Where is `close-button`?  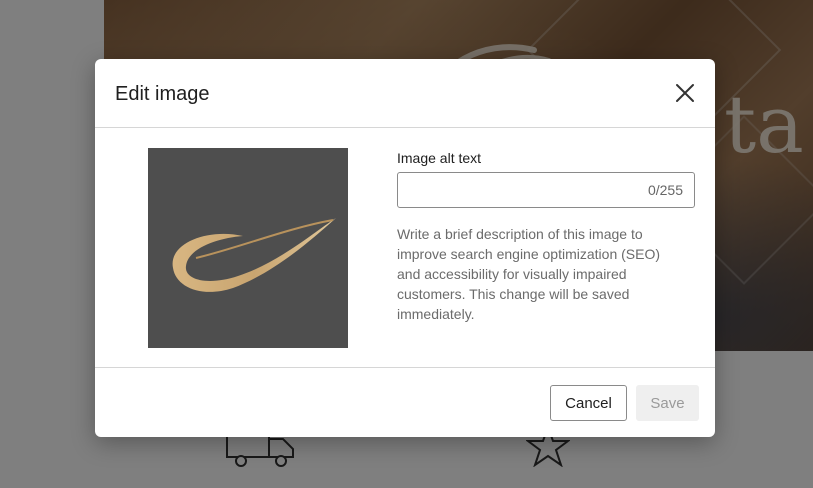
close-button is located at coordinates (685, 93).